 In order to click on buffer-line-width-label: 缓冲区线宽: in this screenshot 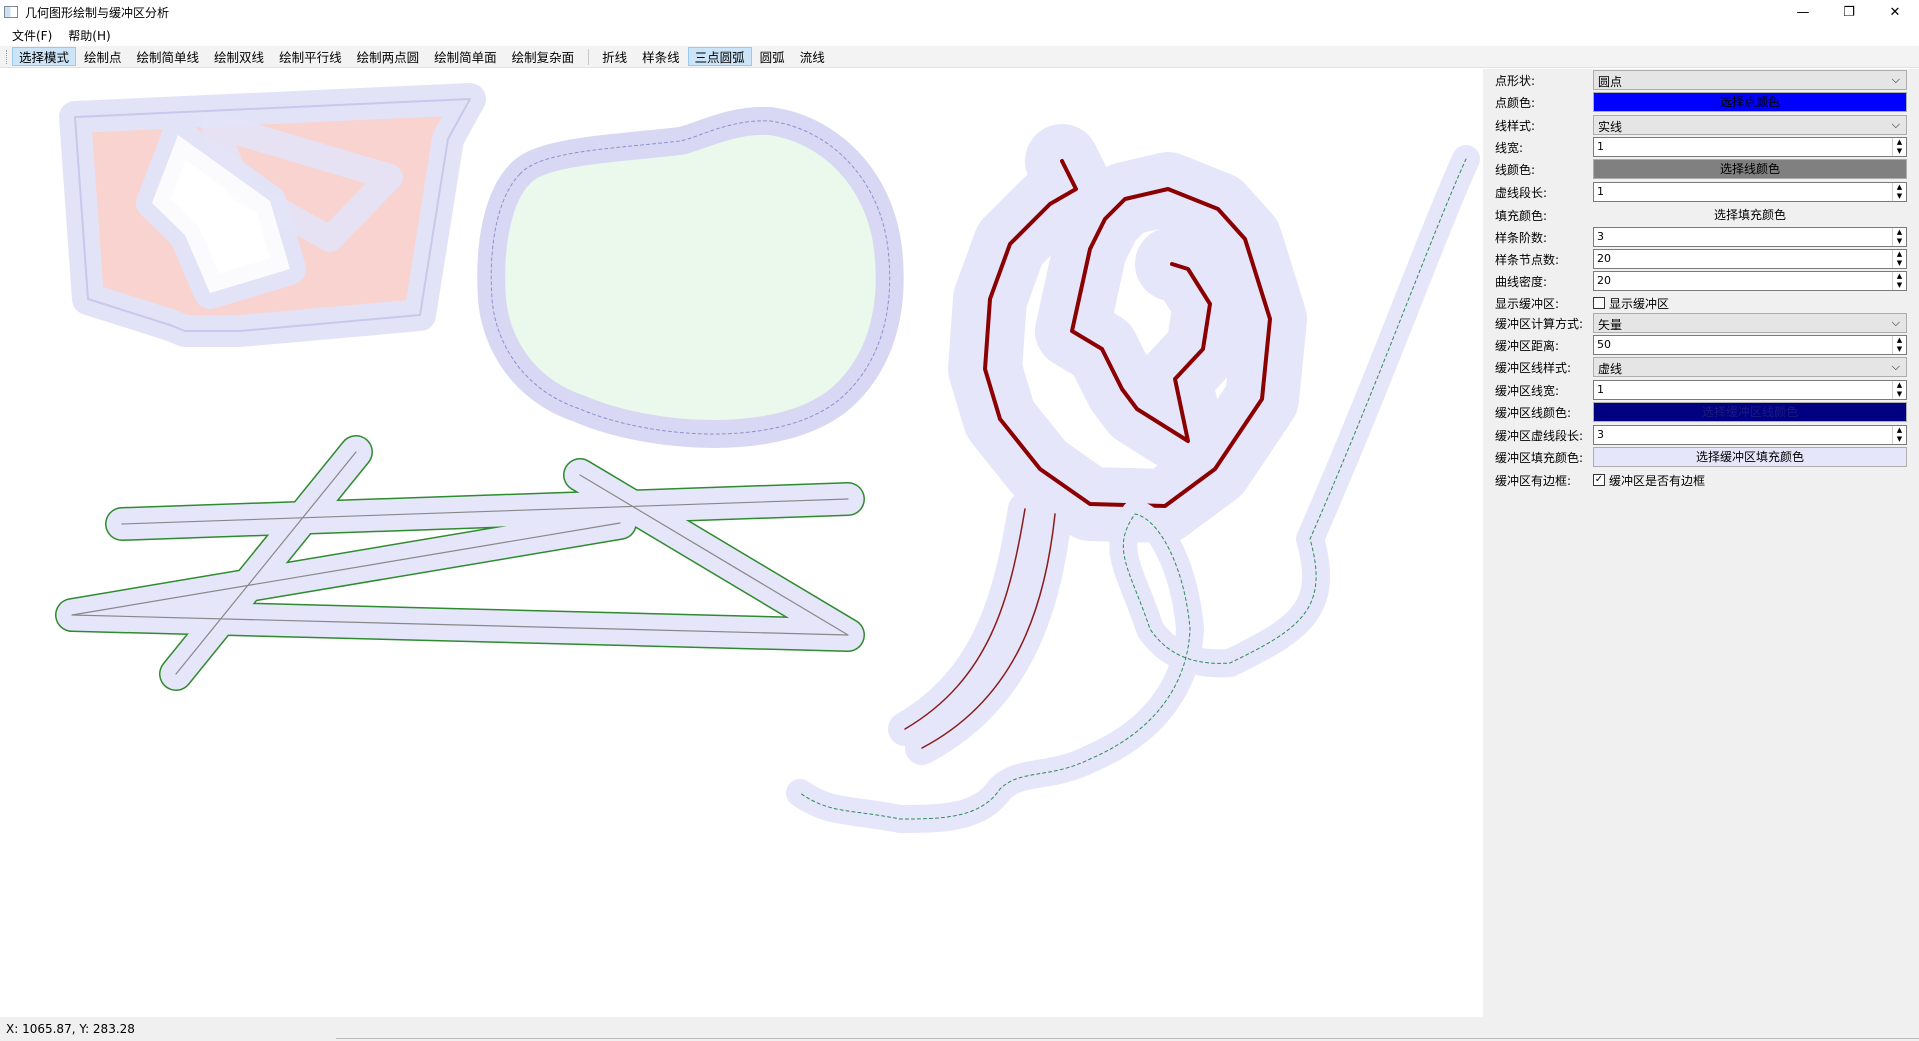, I will do `click(1527, 391)`.